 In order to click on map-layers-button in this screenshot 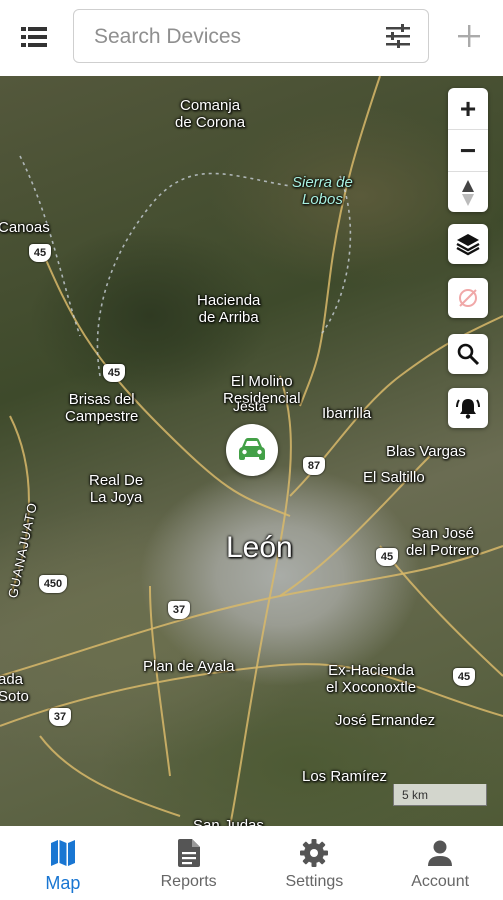, I will do `click(468, 244)`.